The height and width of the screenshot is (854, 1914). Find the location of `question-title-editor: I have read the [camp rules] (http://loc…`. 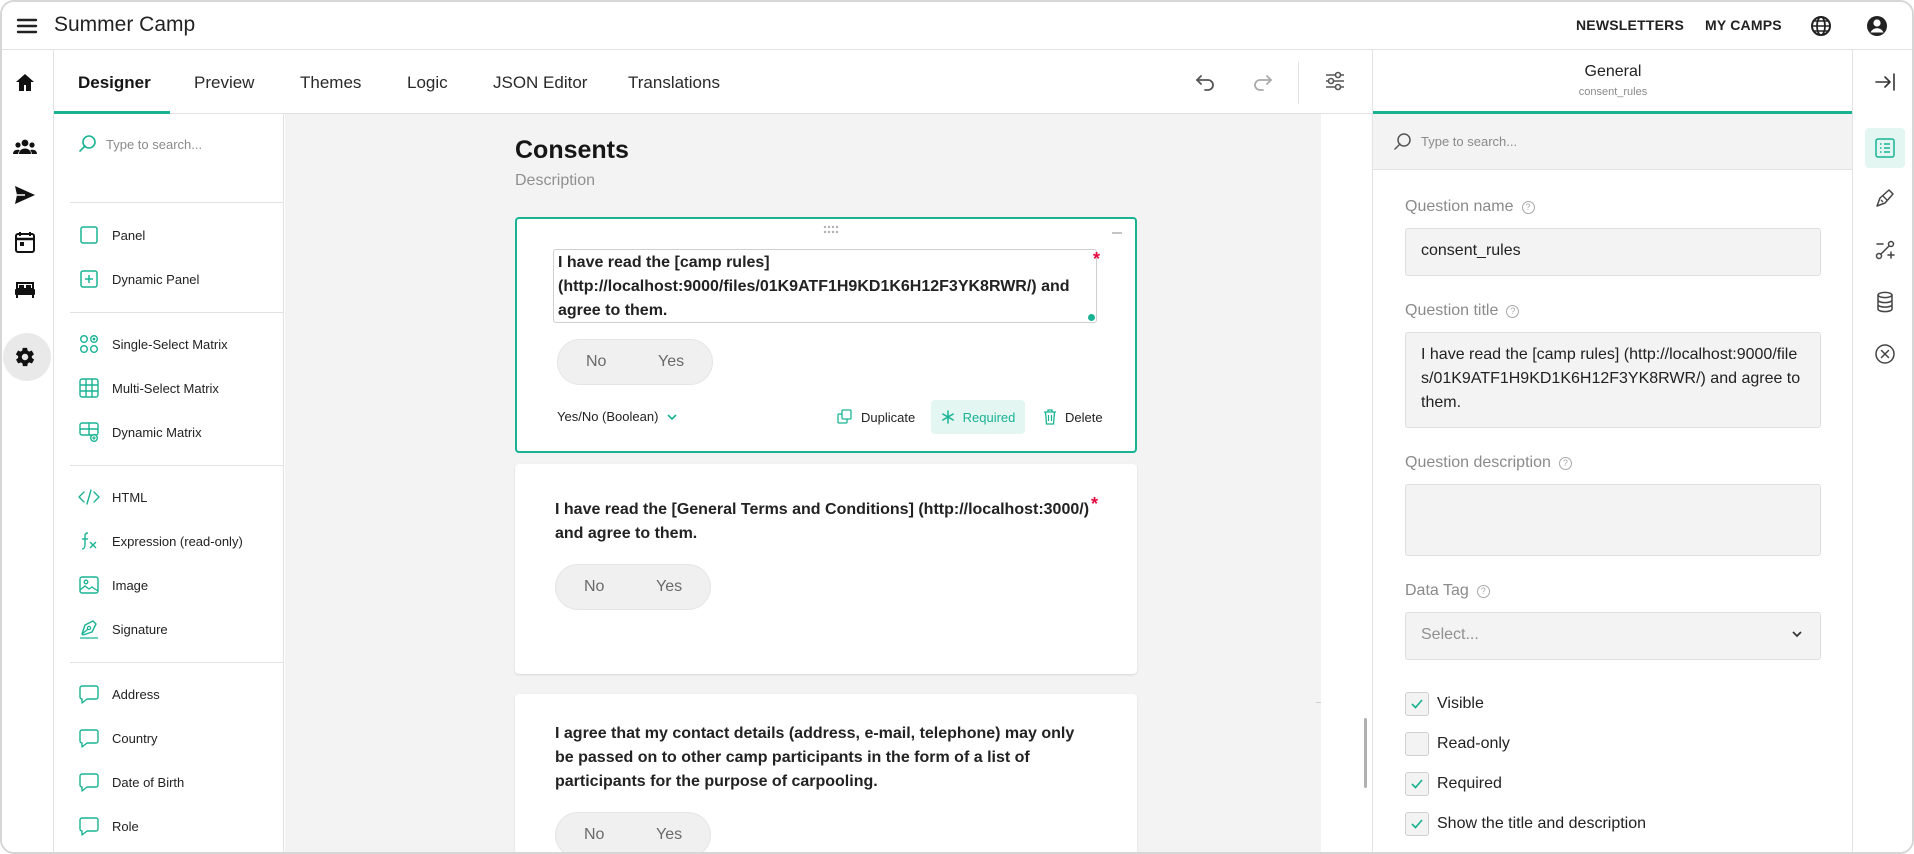

question-title-editor: I have read the [camp rules] (http://loc… is located at coordinates (825, 286).